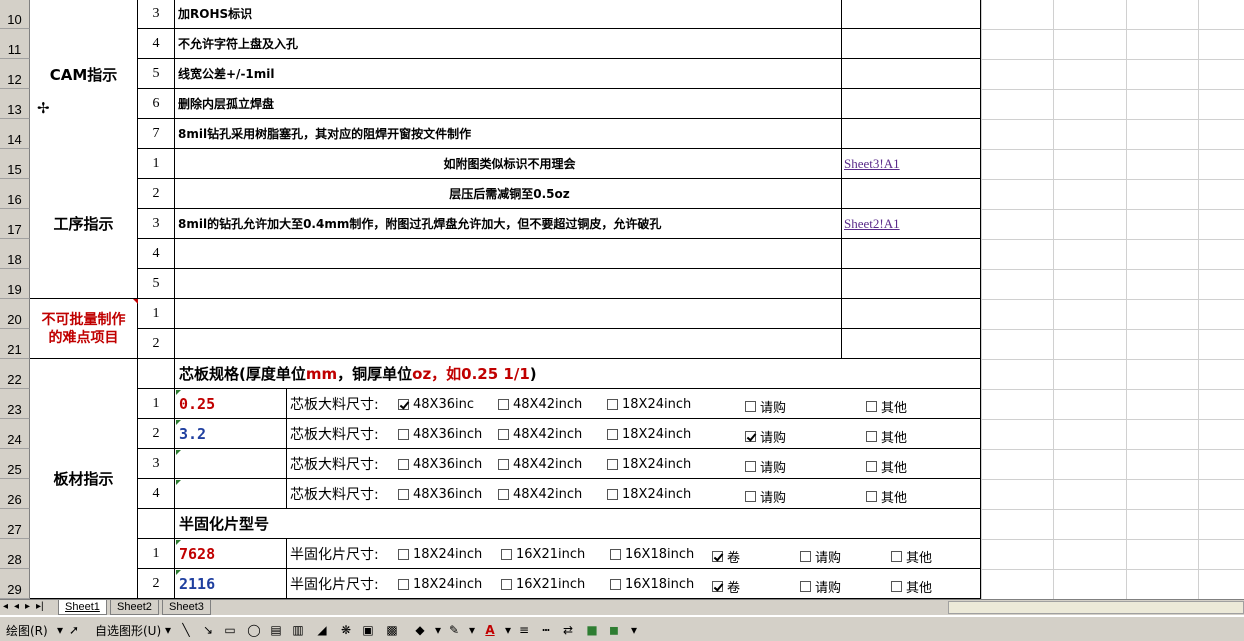 The height and width of the screenshot is (641, 1244). What do you see at coordinates (15, 14) in the screenshot?
I see `row-header: 10` at bounding box center [15, 14].